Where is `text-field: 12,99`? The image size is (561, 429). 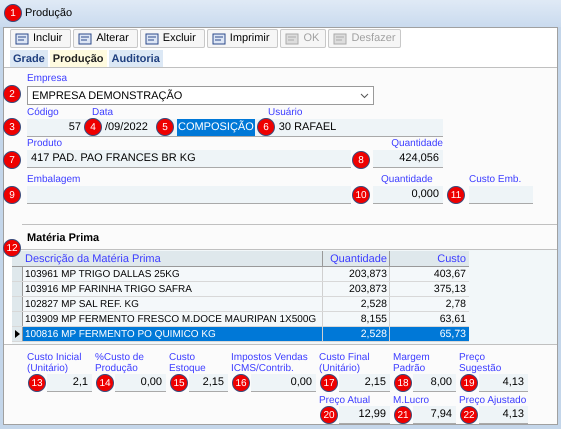
text-field: 12,99 is located at coordinates (364, 415).